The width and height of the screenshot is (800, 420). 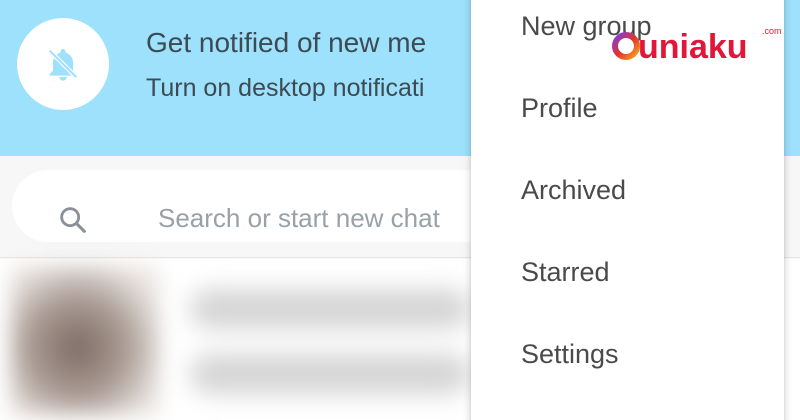 I want to click on svg-text: .com, so click(x=772, y=31).